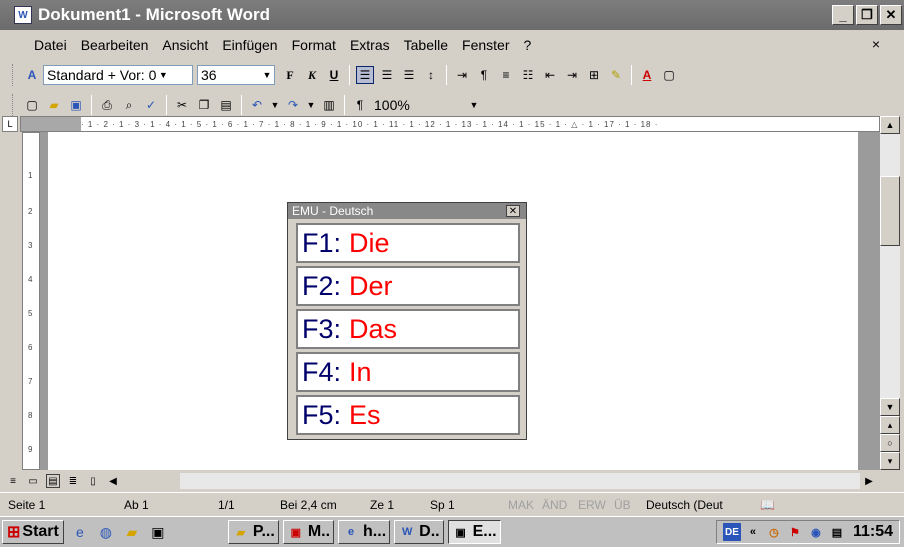 This screenshot has width=904, height=547. What do you see at coordinates (647, 75) in the screenshot?
I see `font-color-icon: A` at bounding box center [647, 75].